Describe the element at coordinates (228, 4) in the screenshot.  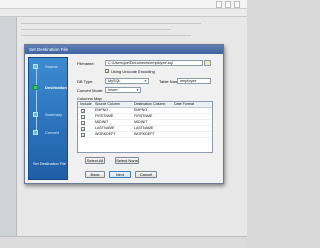
I see `maximize-icon` at that location.